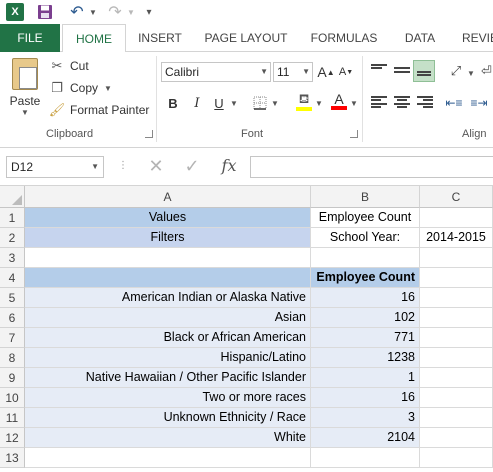 This screenshot has width=493, height=472. I want to click on row-header: 13, so click(12, 458).